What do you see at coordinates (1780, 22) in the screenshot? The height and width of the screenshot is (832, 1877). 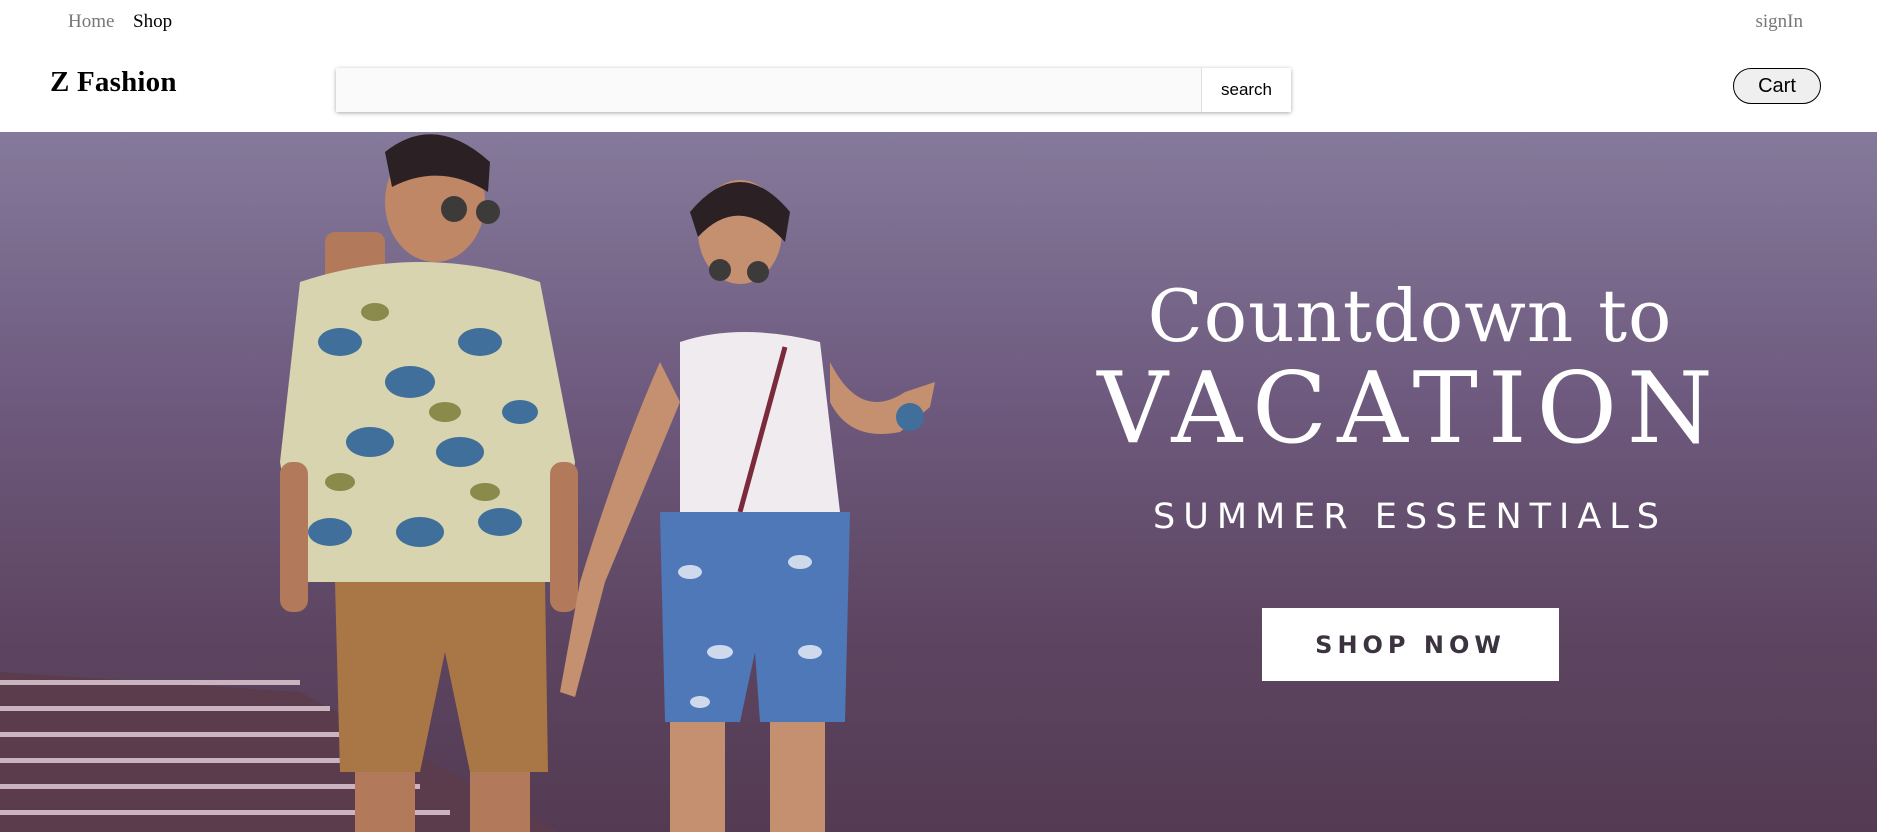 I see `signin-link: signIn` at bounding box center [1780, 22].